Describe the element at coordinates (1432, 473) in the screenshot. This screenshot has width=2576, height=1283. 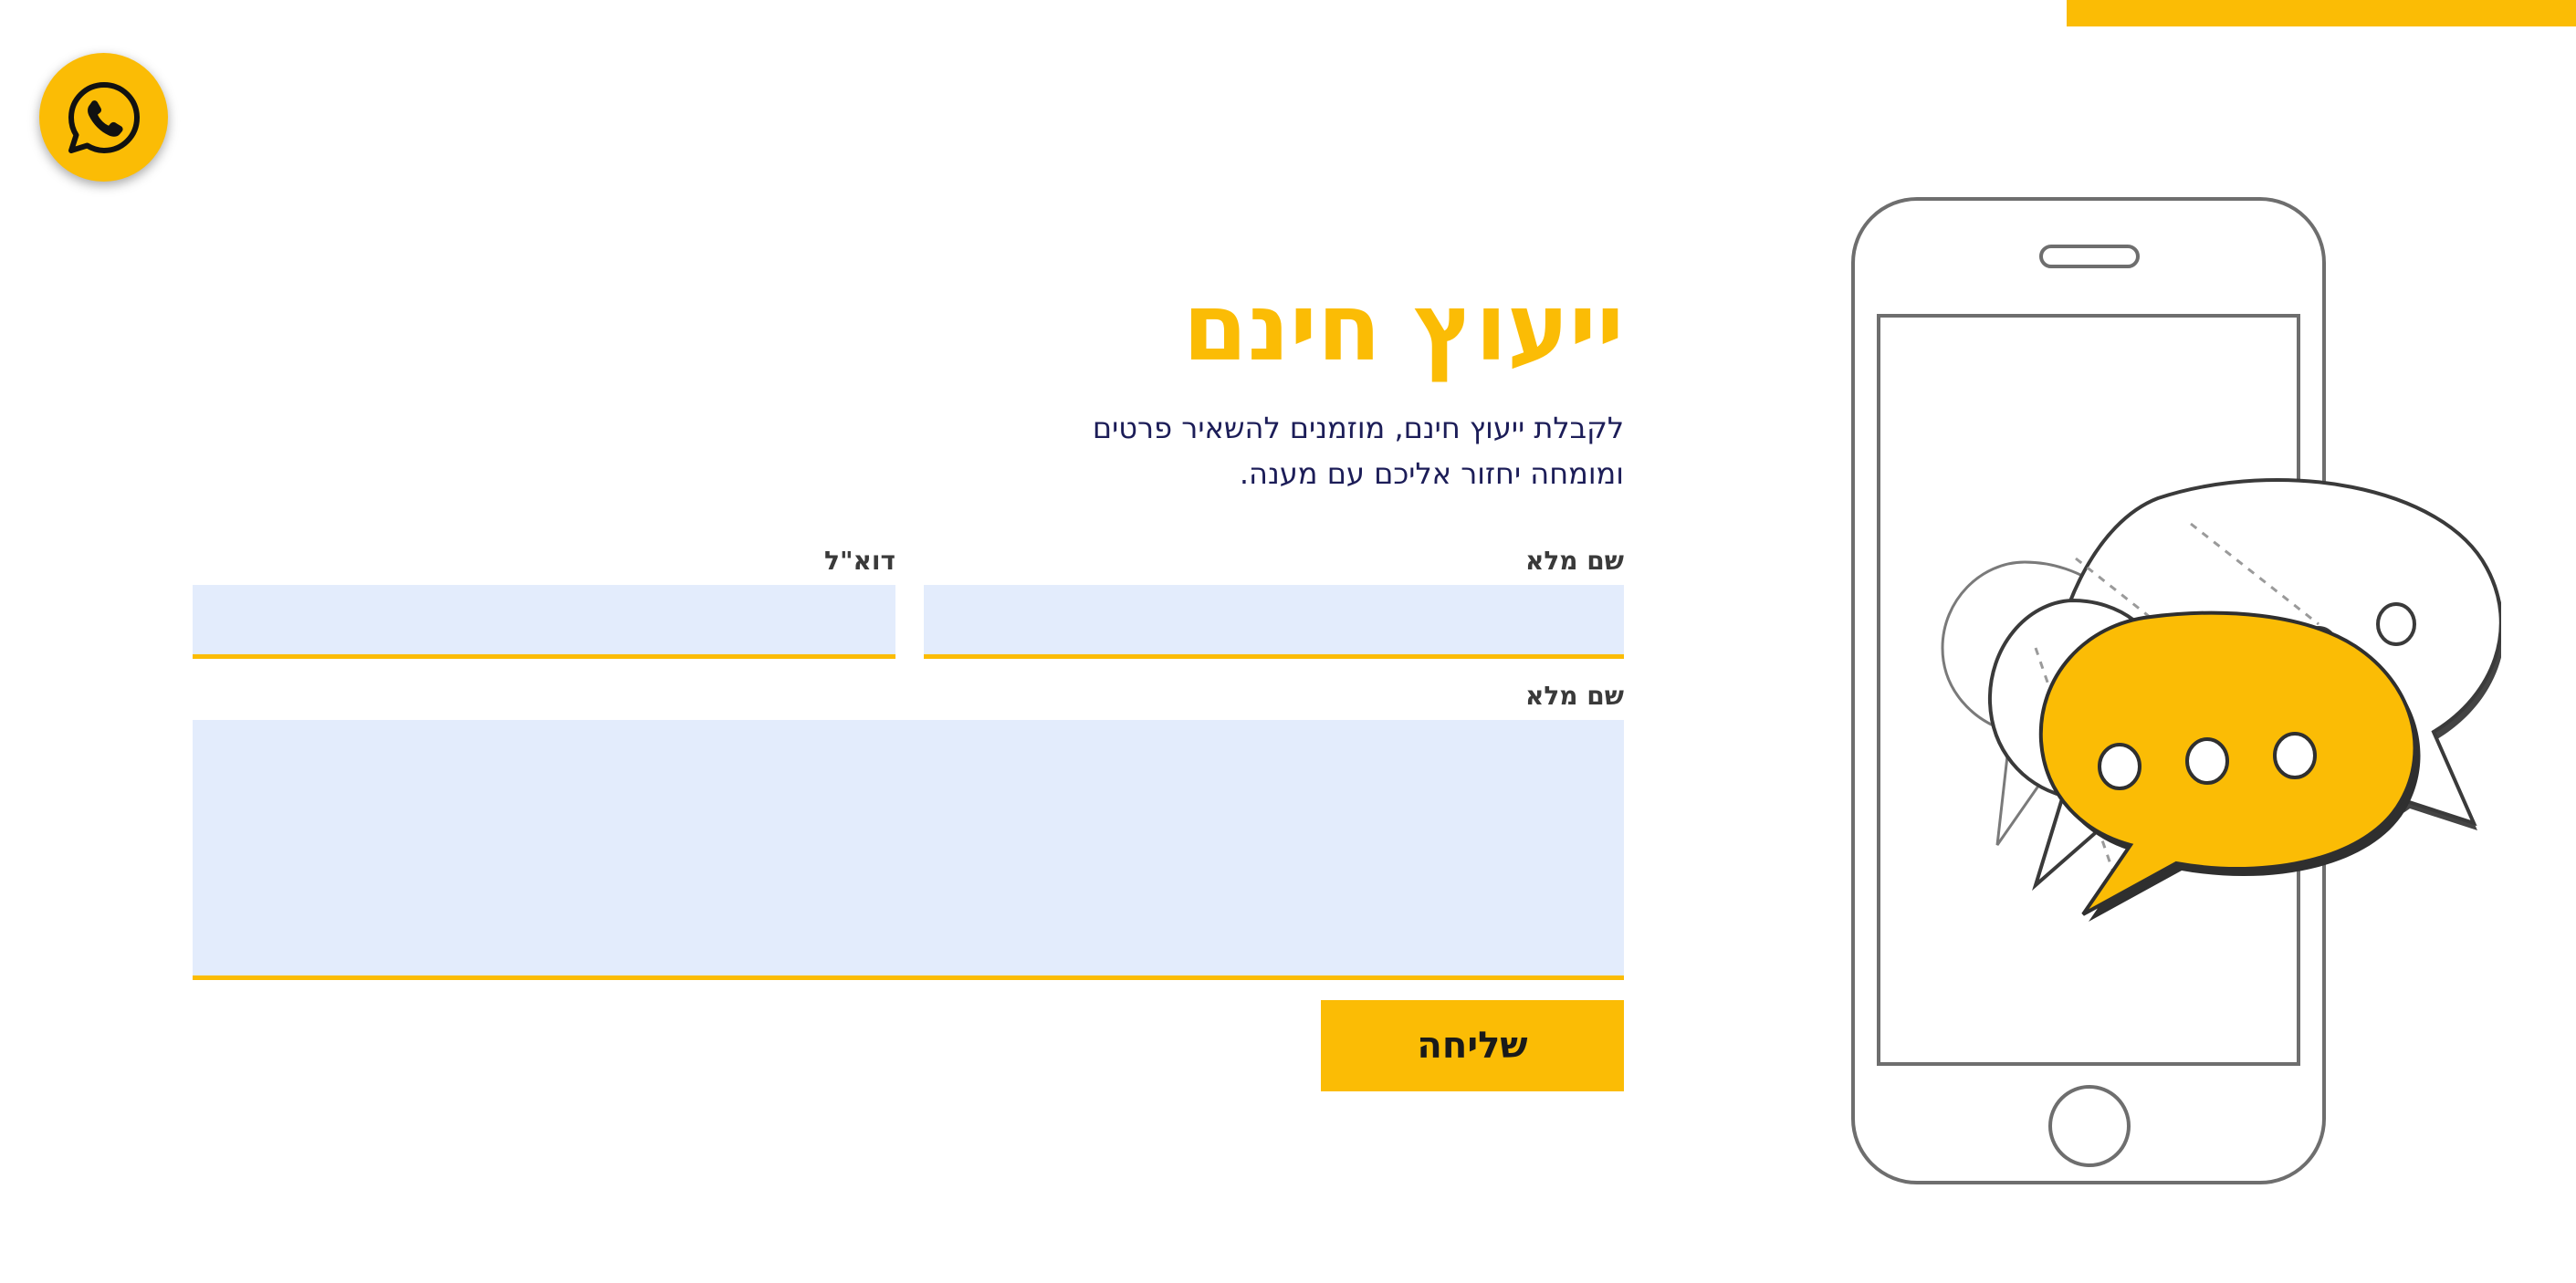
I see `subtitle-line-2: ומומחה יחזור אליכם עם מענה.` at that location.